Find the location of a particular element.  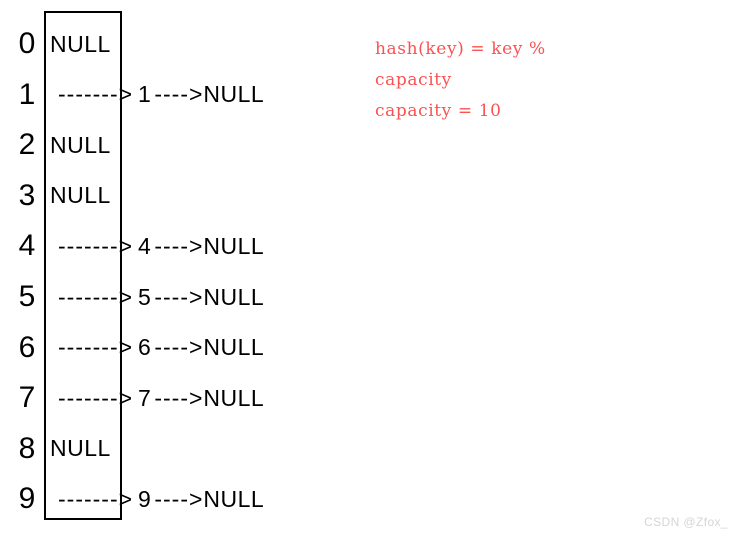

bucket-row: 1 -------> 1 ----> NULL is located at coordinates (170, 95).